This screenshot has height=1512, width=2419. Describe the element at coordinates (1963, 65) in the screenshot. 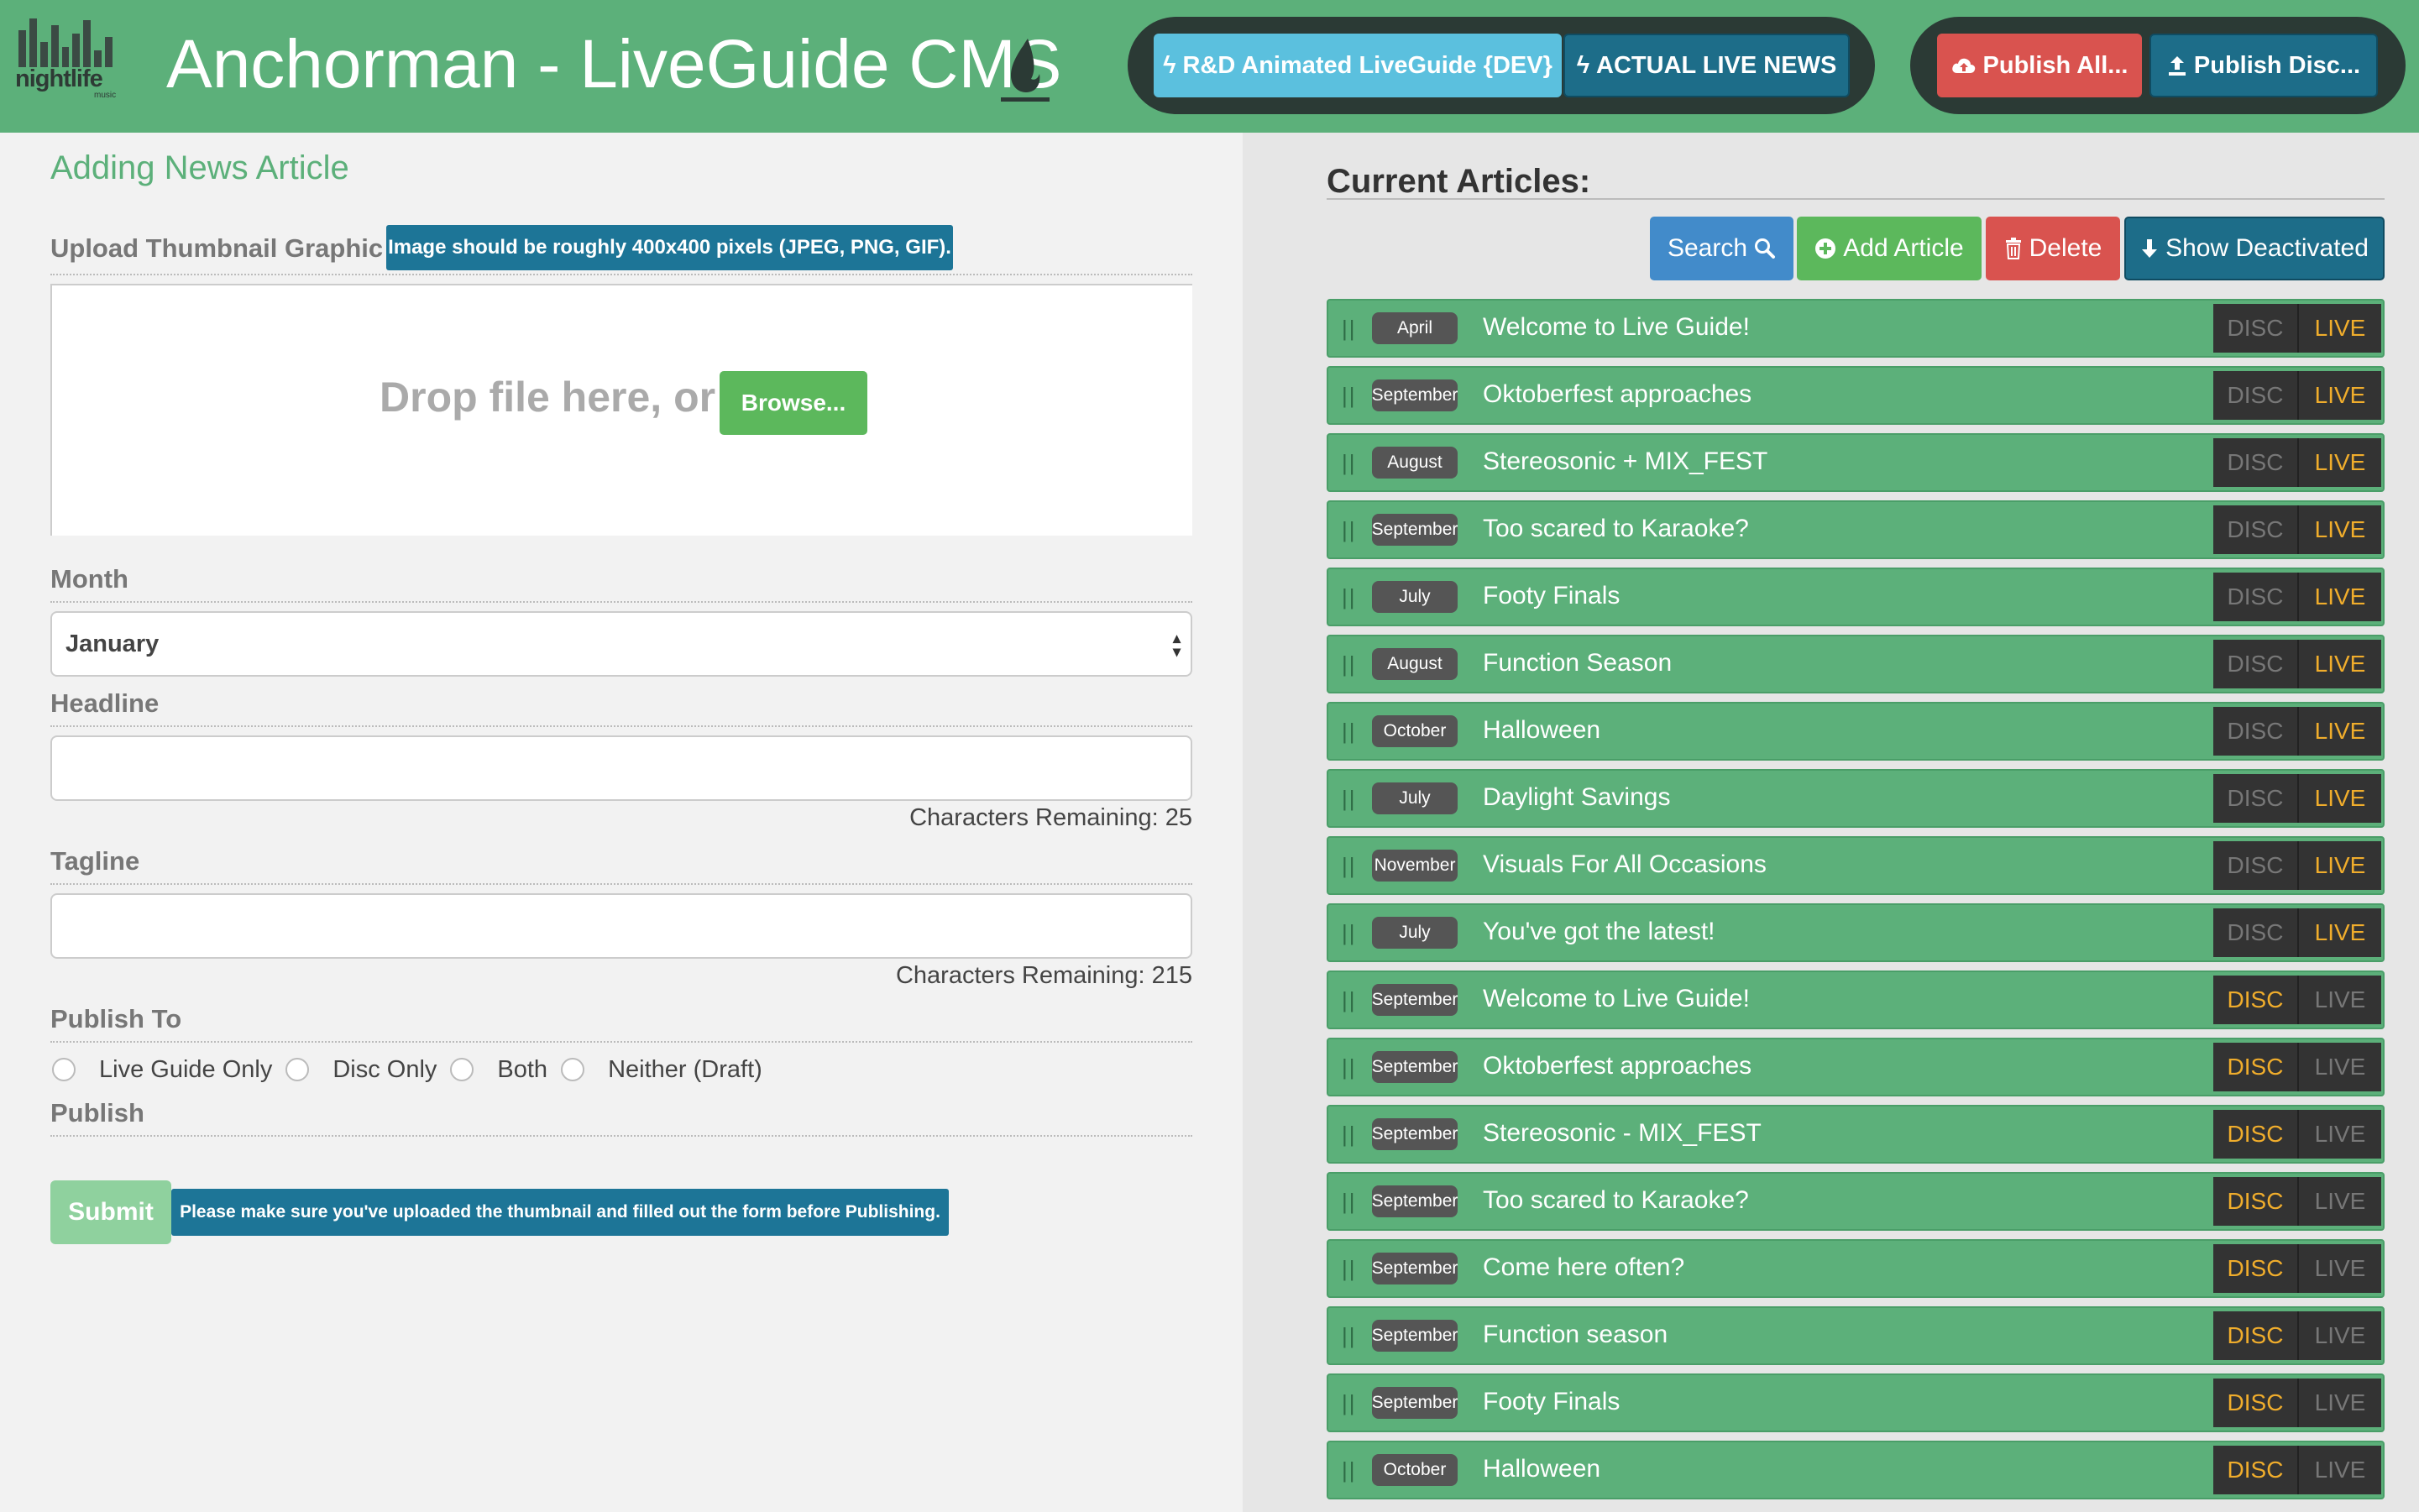

I see `cloud-upload-icon` at that location.